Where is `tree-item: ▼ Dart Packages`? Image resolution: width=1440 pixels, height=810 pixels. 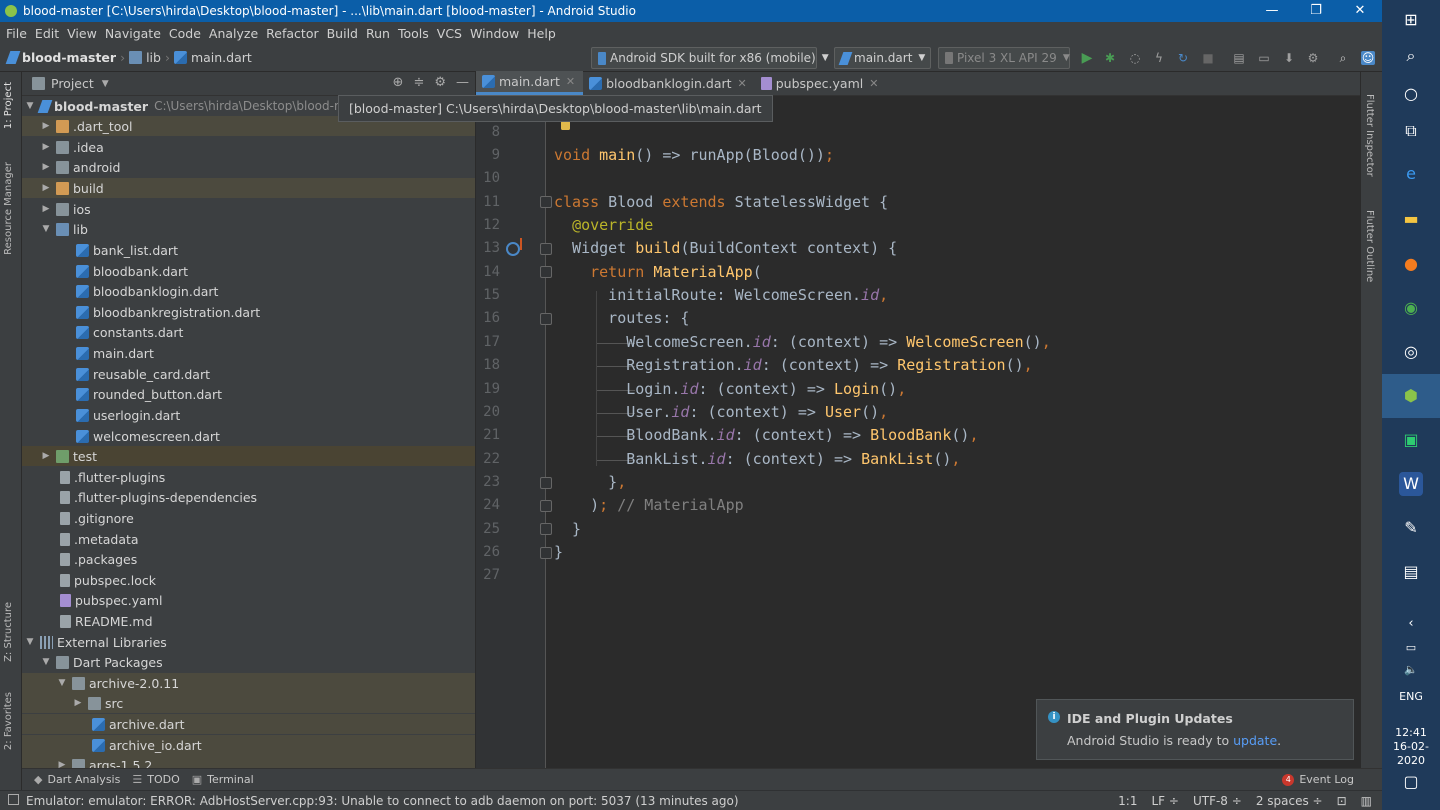
tree-item: ▼ Dart Packages is located at coordinates (248, 662).